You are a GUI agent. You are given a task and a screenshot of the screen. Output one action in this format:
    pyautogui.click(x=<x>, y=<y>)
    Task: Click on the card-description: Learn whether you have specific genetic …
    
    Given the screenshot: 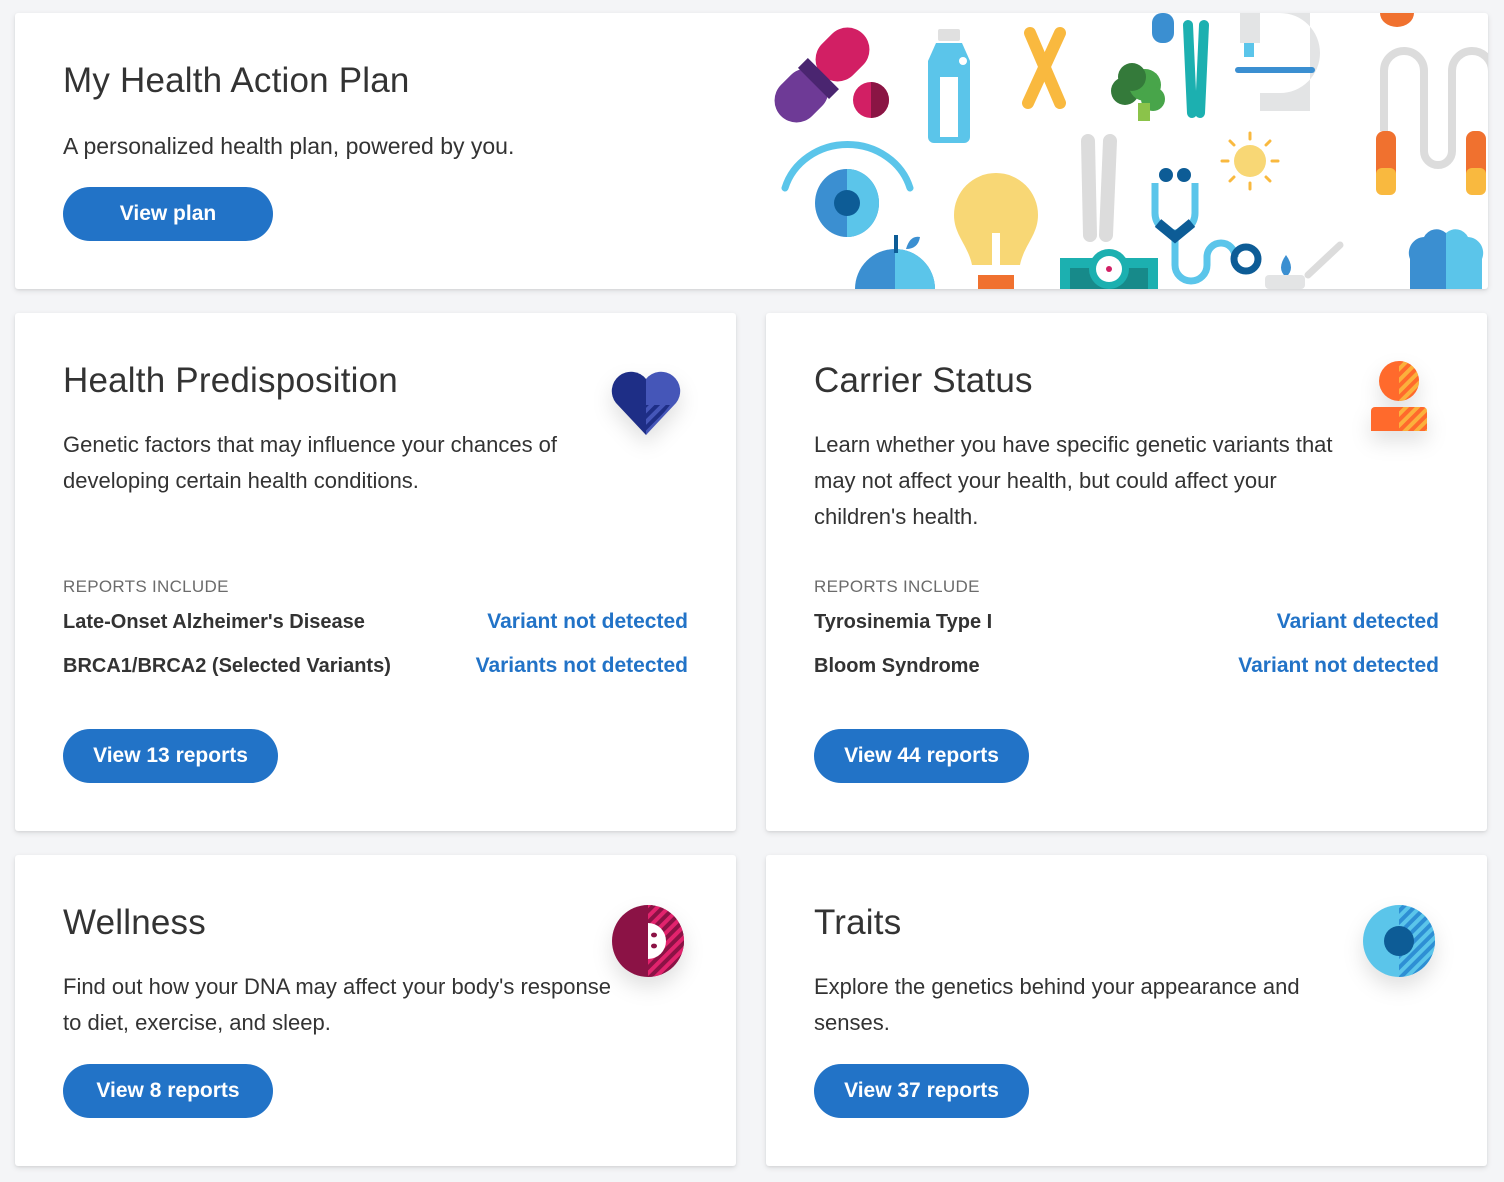 What is the action you would take?
    pyautogui.click(x=1073, y=480)
    